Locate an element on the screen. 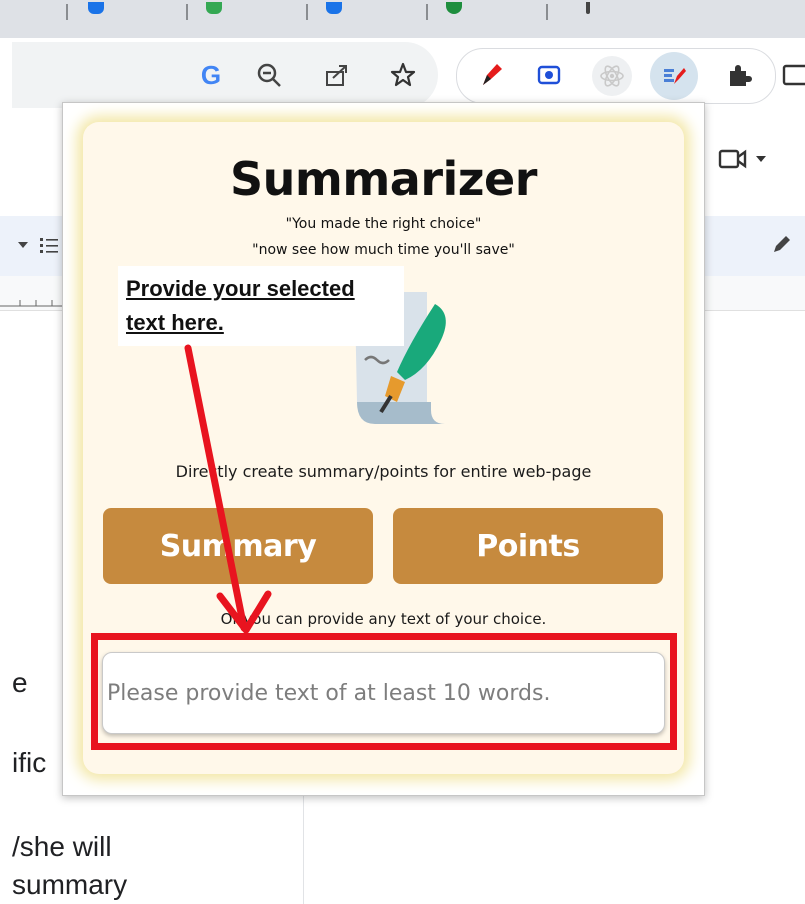 This screenshot has height=904, width=805. document-text-fragment: summary is located at coordinates (70, 884).